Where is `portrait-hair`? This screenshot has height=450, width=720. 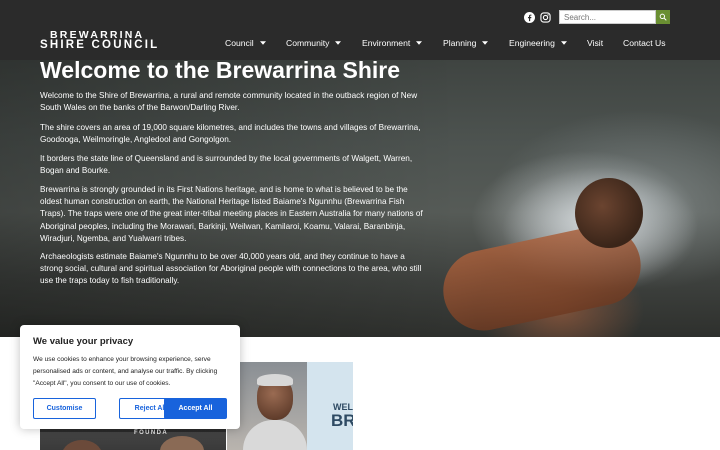
portrait-hair is located at coordinates (275, 380).